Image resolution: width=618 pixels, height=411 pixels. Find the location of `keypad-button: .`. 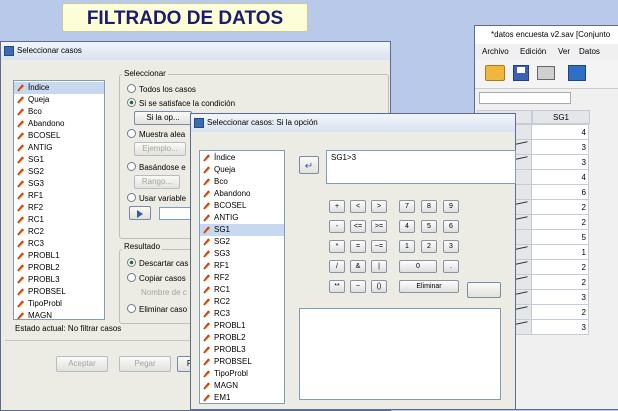

keypad-button: . is located at coordinates (451, 266).